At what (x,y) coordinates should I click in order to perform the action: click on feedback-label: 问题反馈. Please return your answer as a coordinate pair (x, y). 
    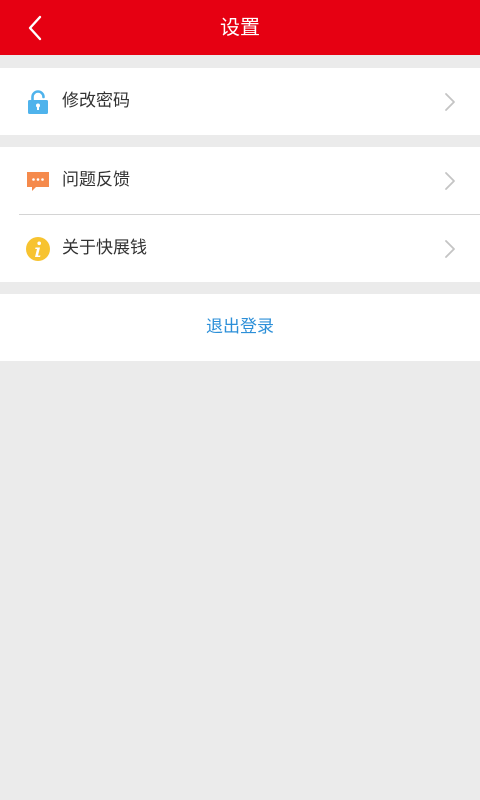
    Looking at the image, I should click on (96, 180).